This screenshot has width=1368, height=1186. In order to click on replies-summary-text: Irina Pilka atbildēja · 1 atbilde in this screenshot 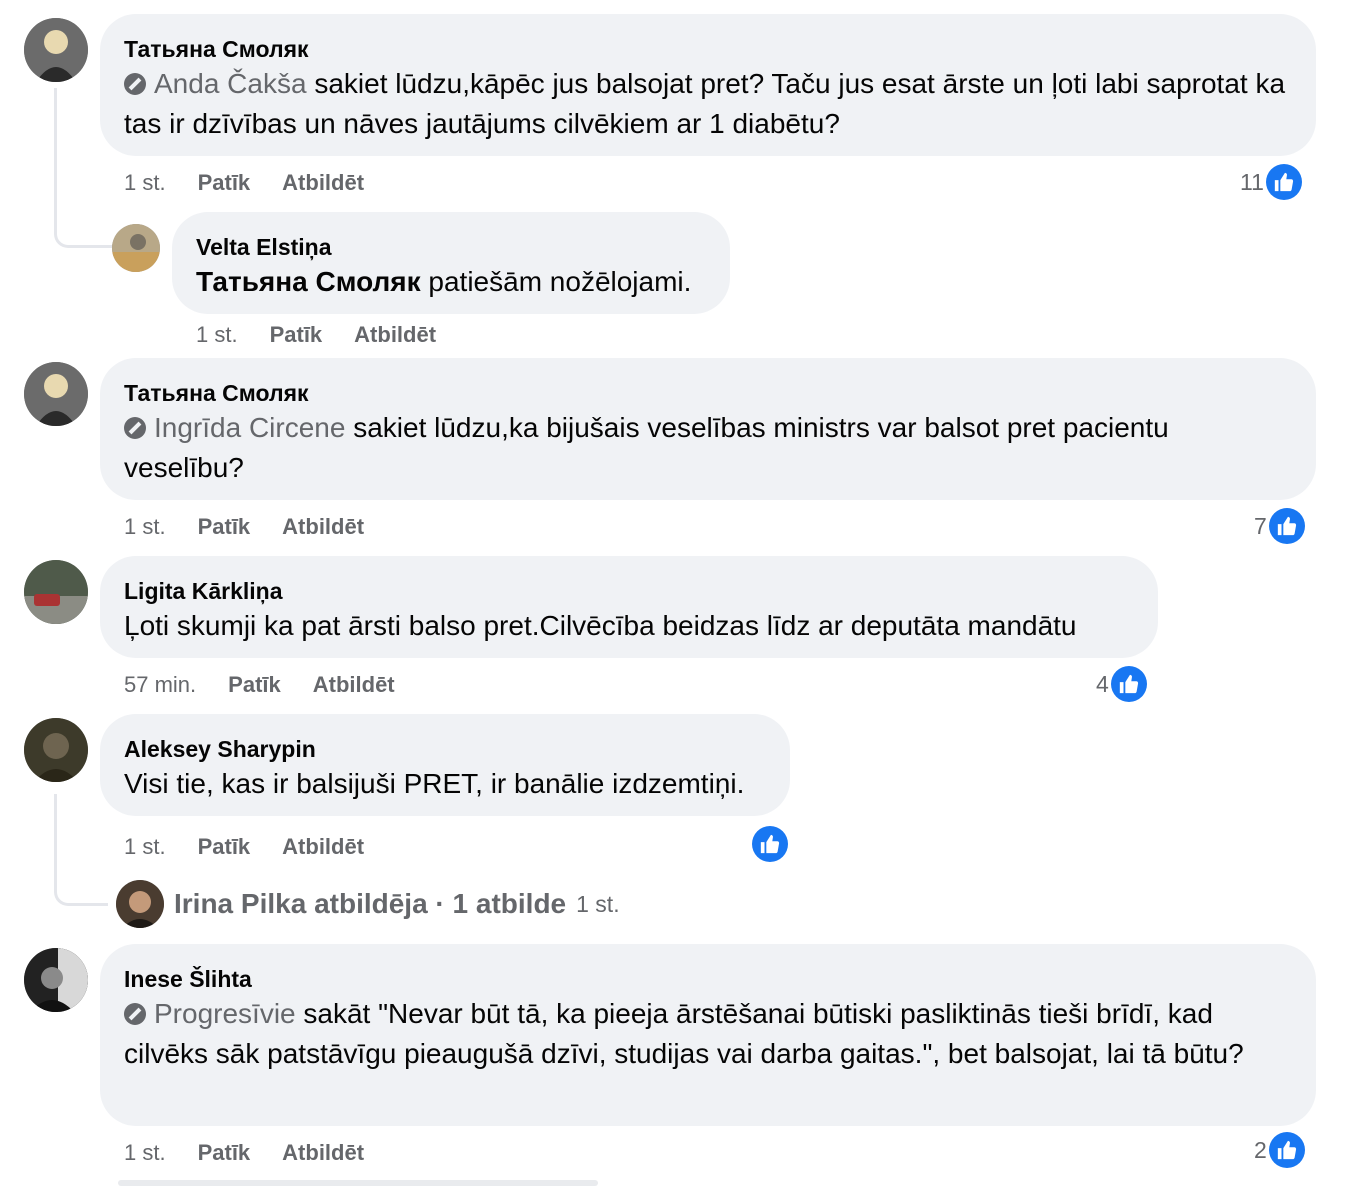, I will do `click(370, 904)`.